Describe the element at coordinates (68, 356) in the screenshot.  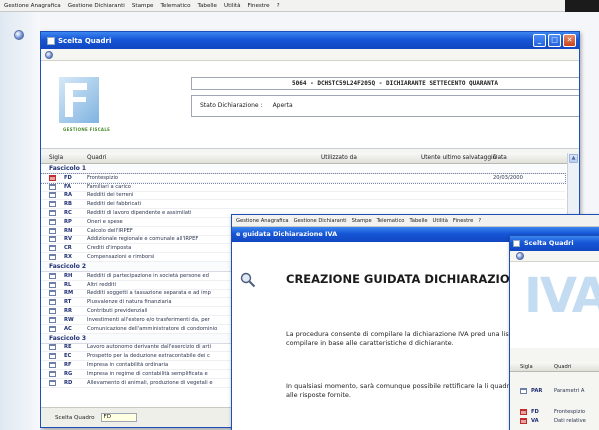
I see `quadro-code: EC` at that location.